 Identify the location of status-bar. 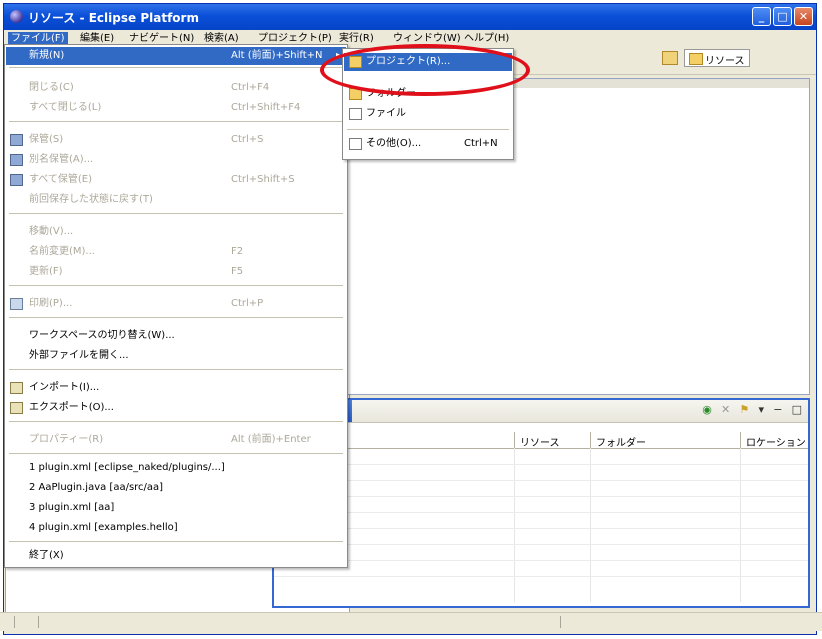
(411, 621).